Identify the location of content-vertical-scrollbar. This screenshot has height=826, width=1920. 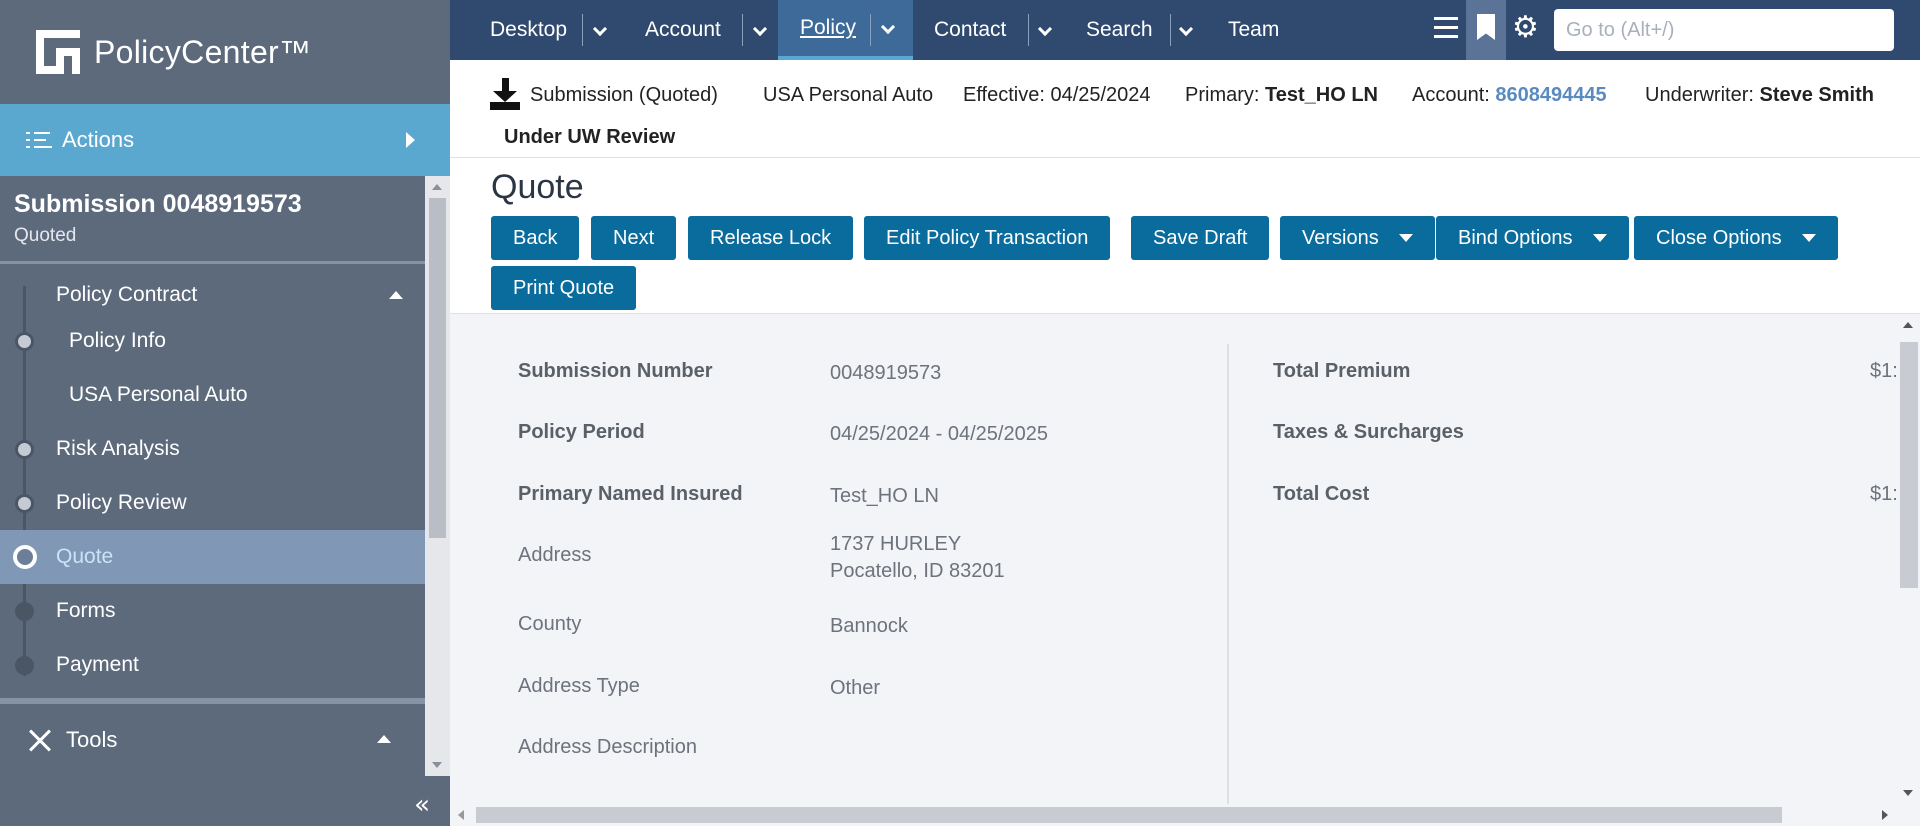
(1908, 559).